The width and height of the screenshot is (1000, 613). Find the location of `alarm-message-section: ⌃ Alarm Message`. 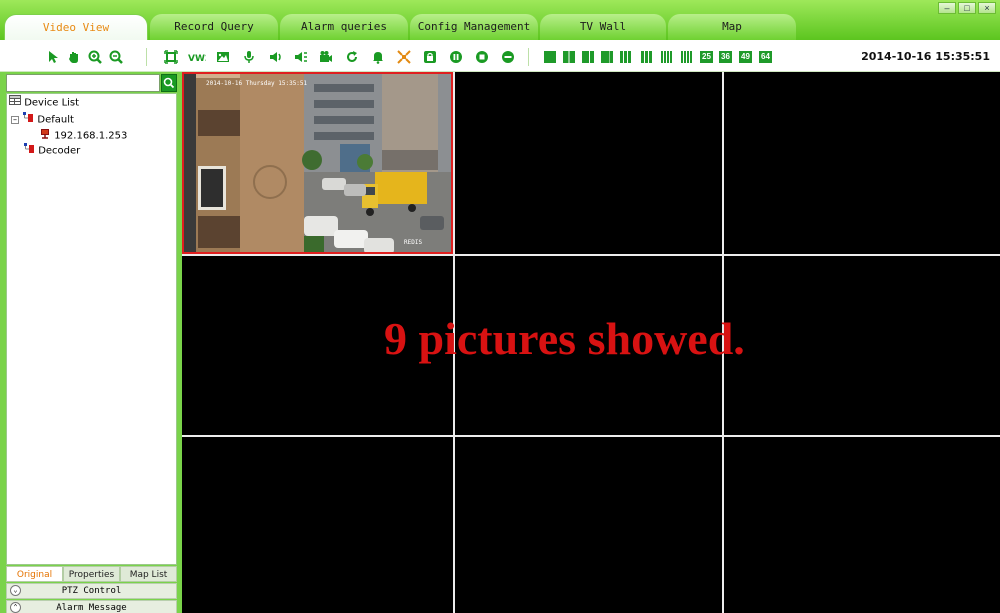

alarm-message-section: ⌃ Alarm Message is located at coordinates (91, 606).